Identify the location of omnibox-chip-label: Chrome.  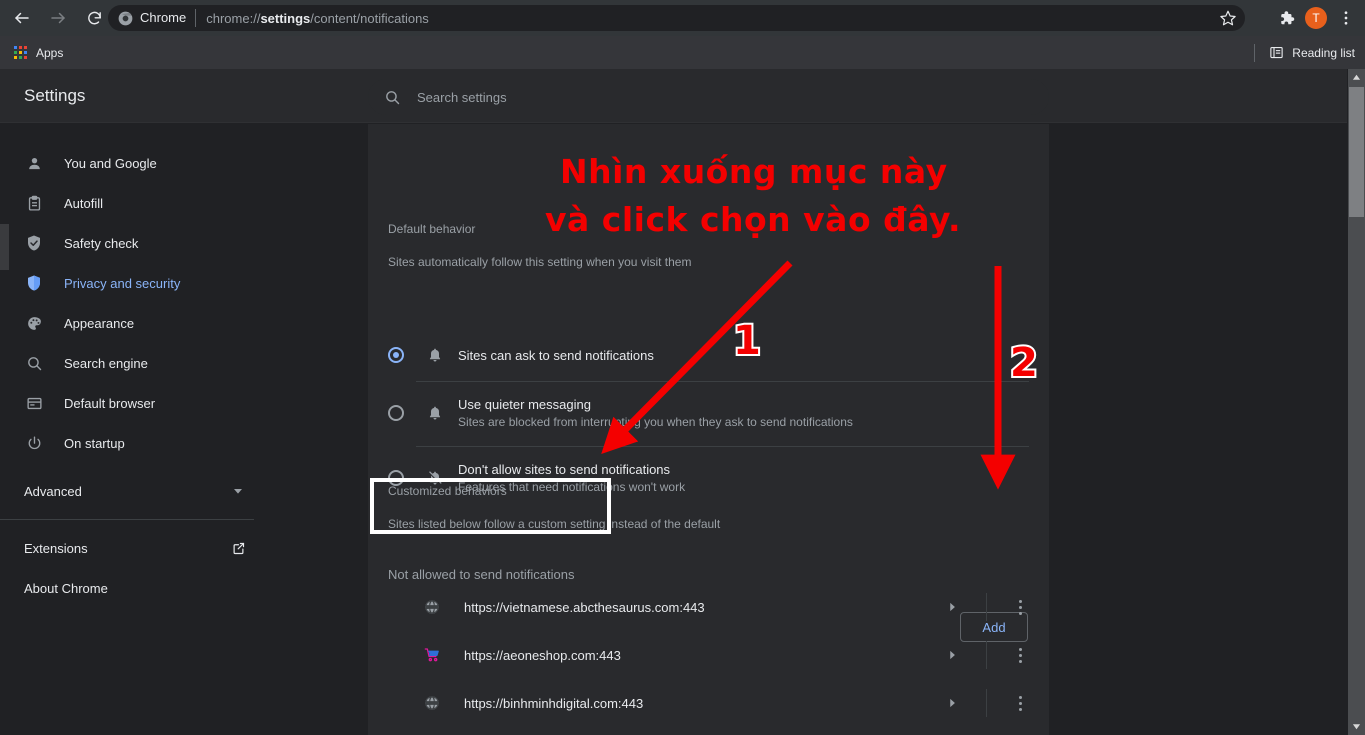
(163, 17).